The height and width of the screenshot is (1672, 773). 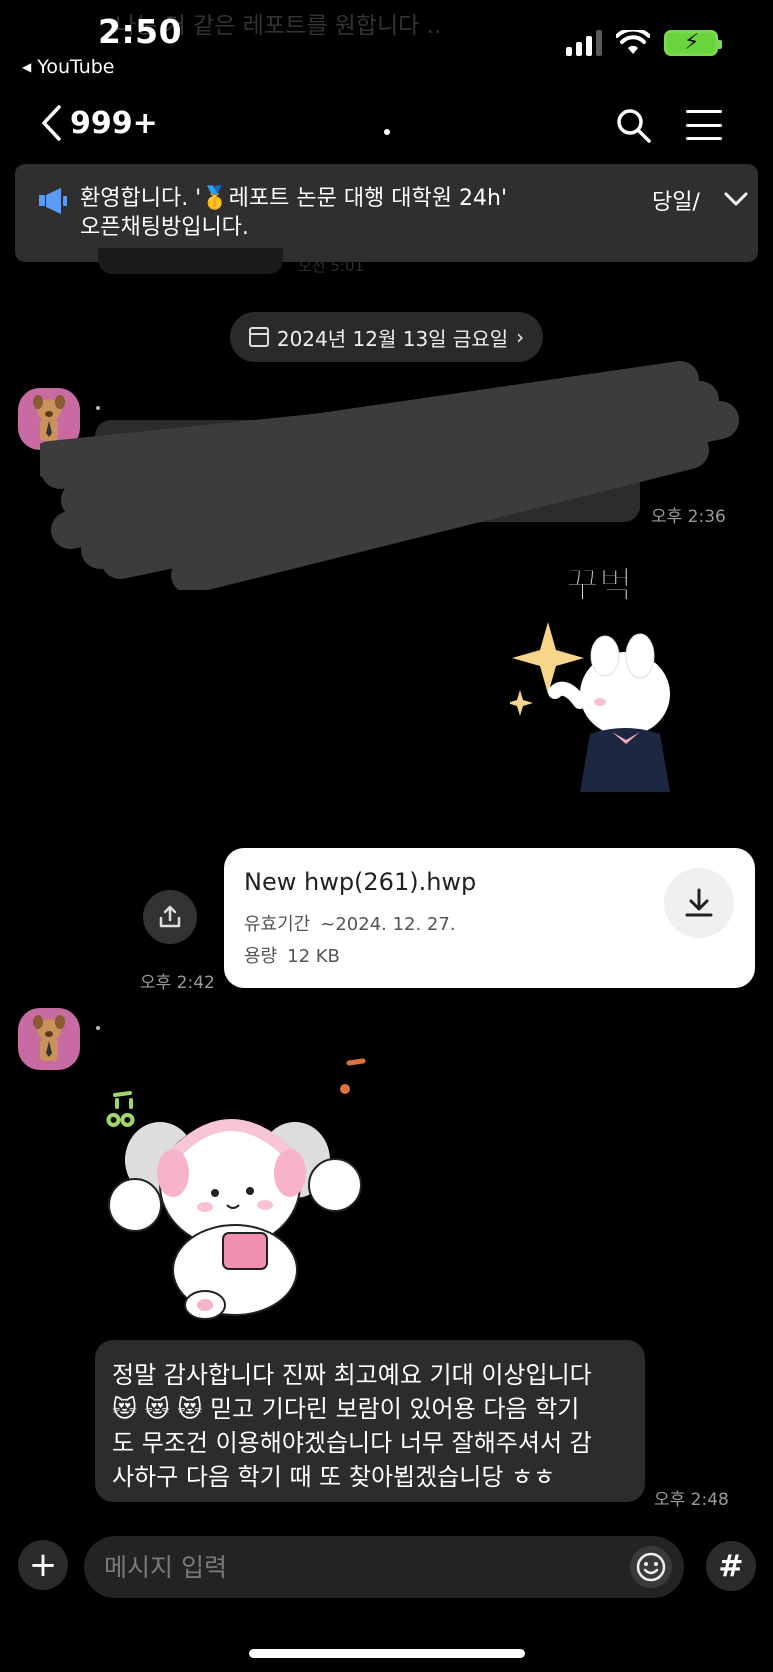 What do you see at coordinates (584, 43) in the screenshot?
I see `cellular-signal-icon` at bounding box center [584, 43].